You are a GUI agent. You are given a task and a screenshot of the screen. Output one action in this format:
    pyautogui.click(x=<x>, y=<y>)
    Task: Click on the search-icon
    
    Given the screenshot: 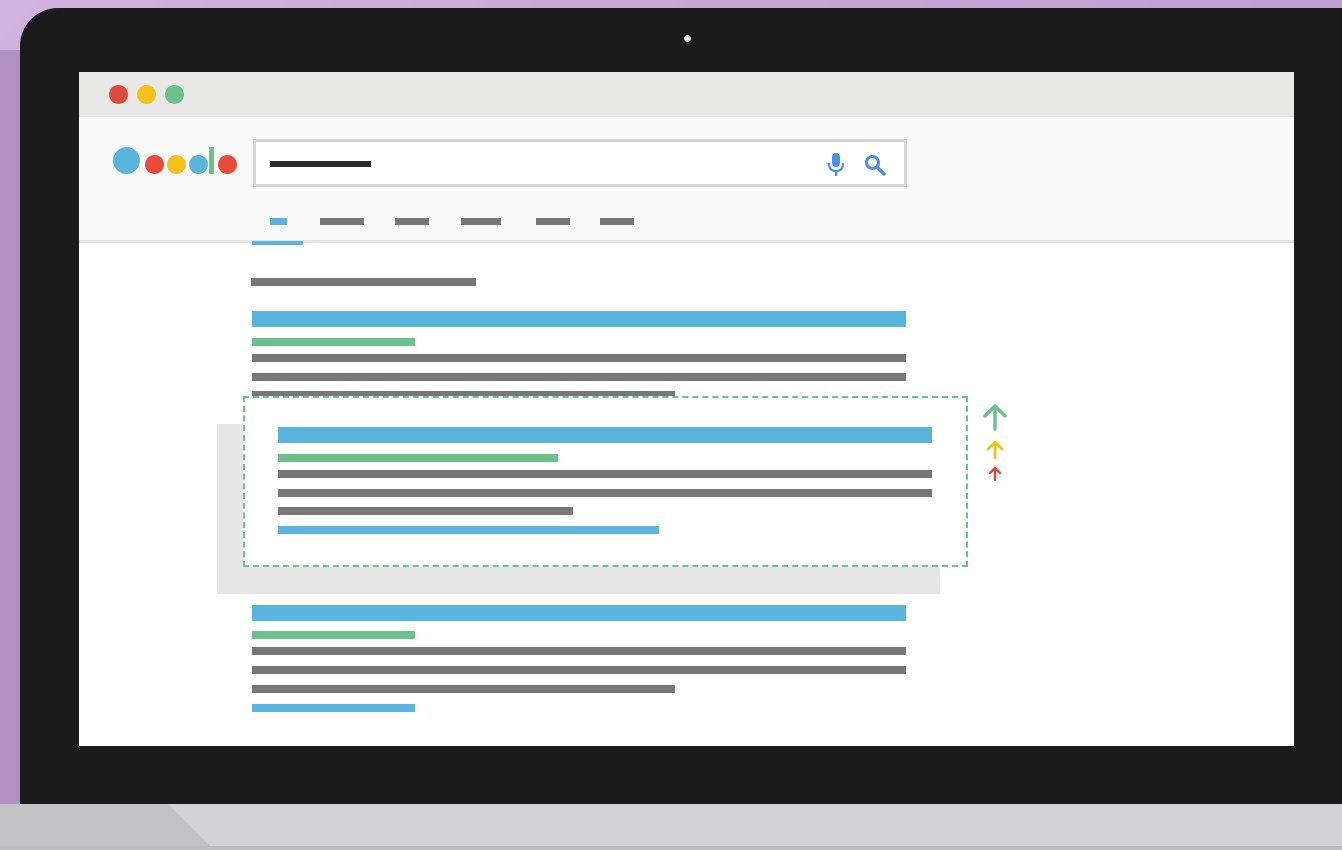 What is the action you would take?
    pyautogui.click(x=875, y=165)
    